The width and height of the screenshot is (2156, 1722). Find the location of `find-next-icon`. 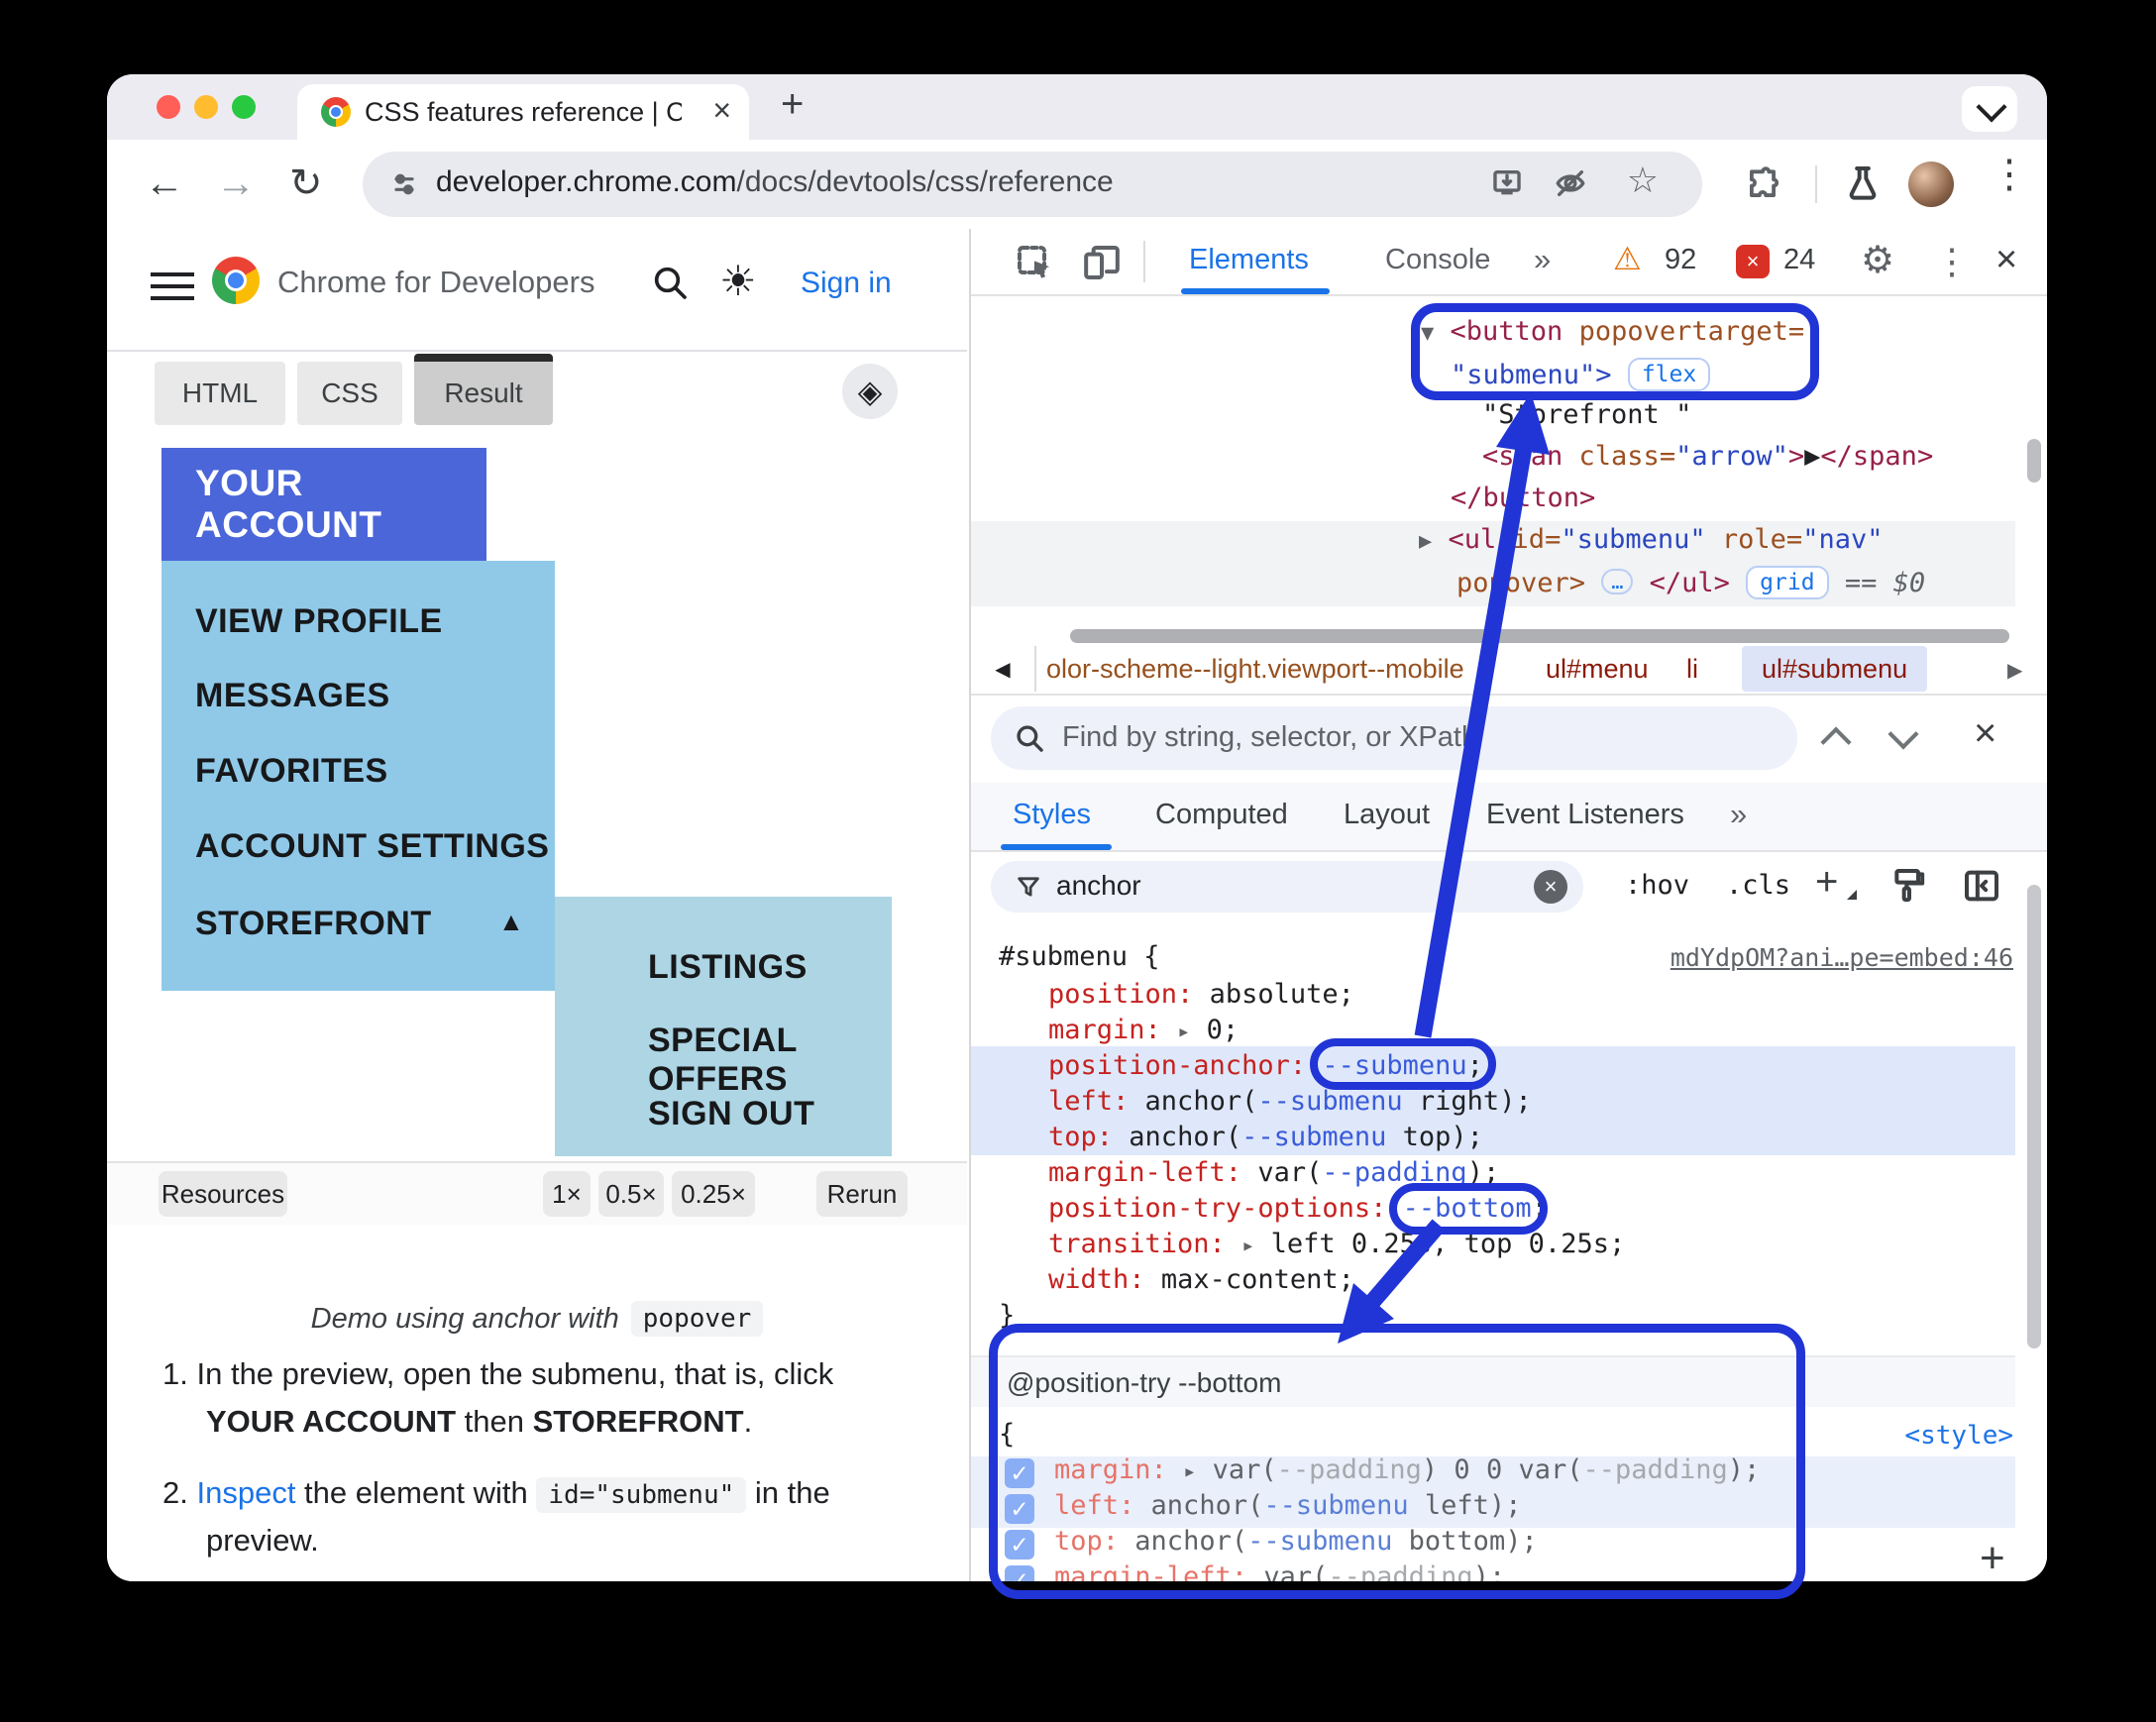

find-next-icon is located at coordinates (1903, 734).